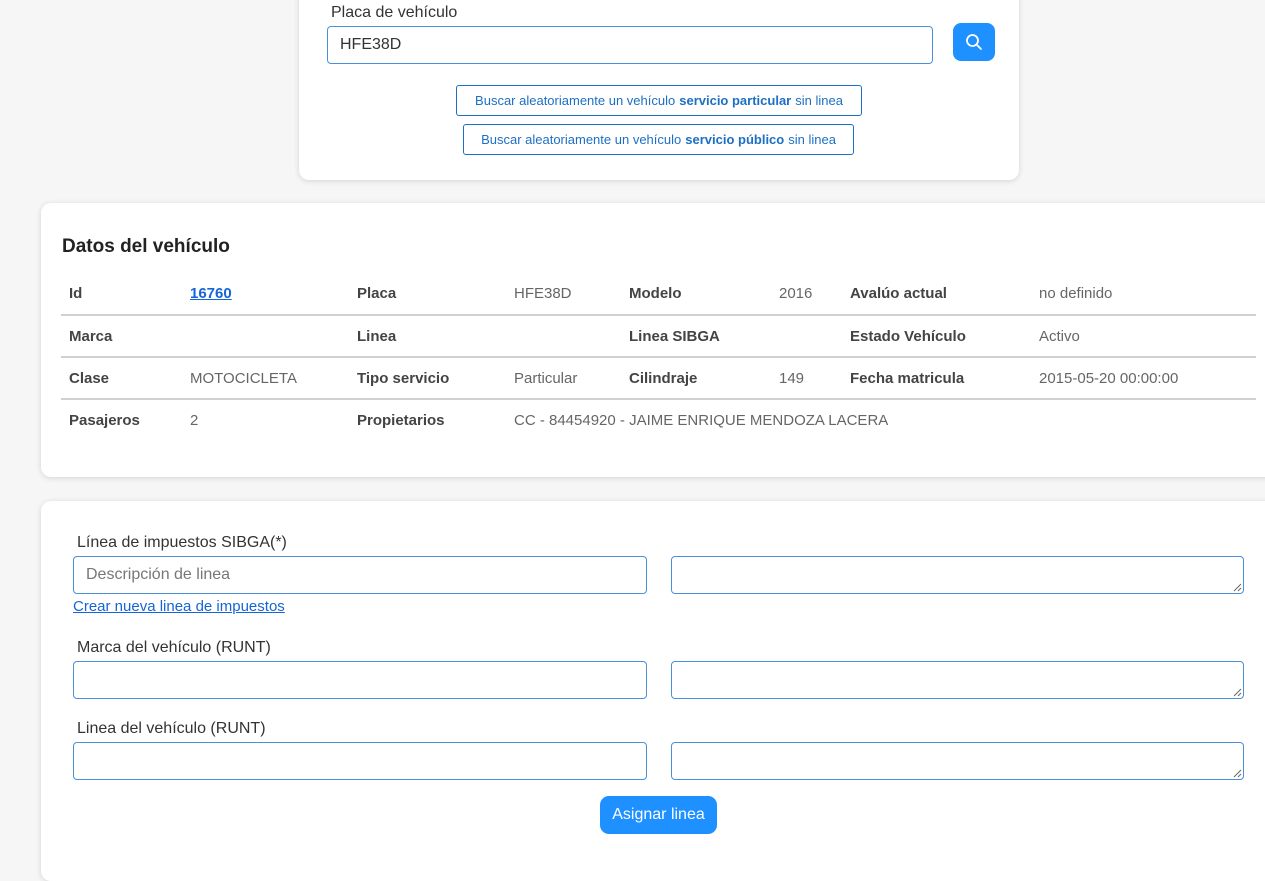 The image size is (1265, 881). I want to click on plate-label: Placa de vehículo, so click(394, 12).